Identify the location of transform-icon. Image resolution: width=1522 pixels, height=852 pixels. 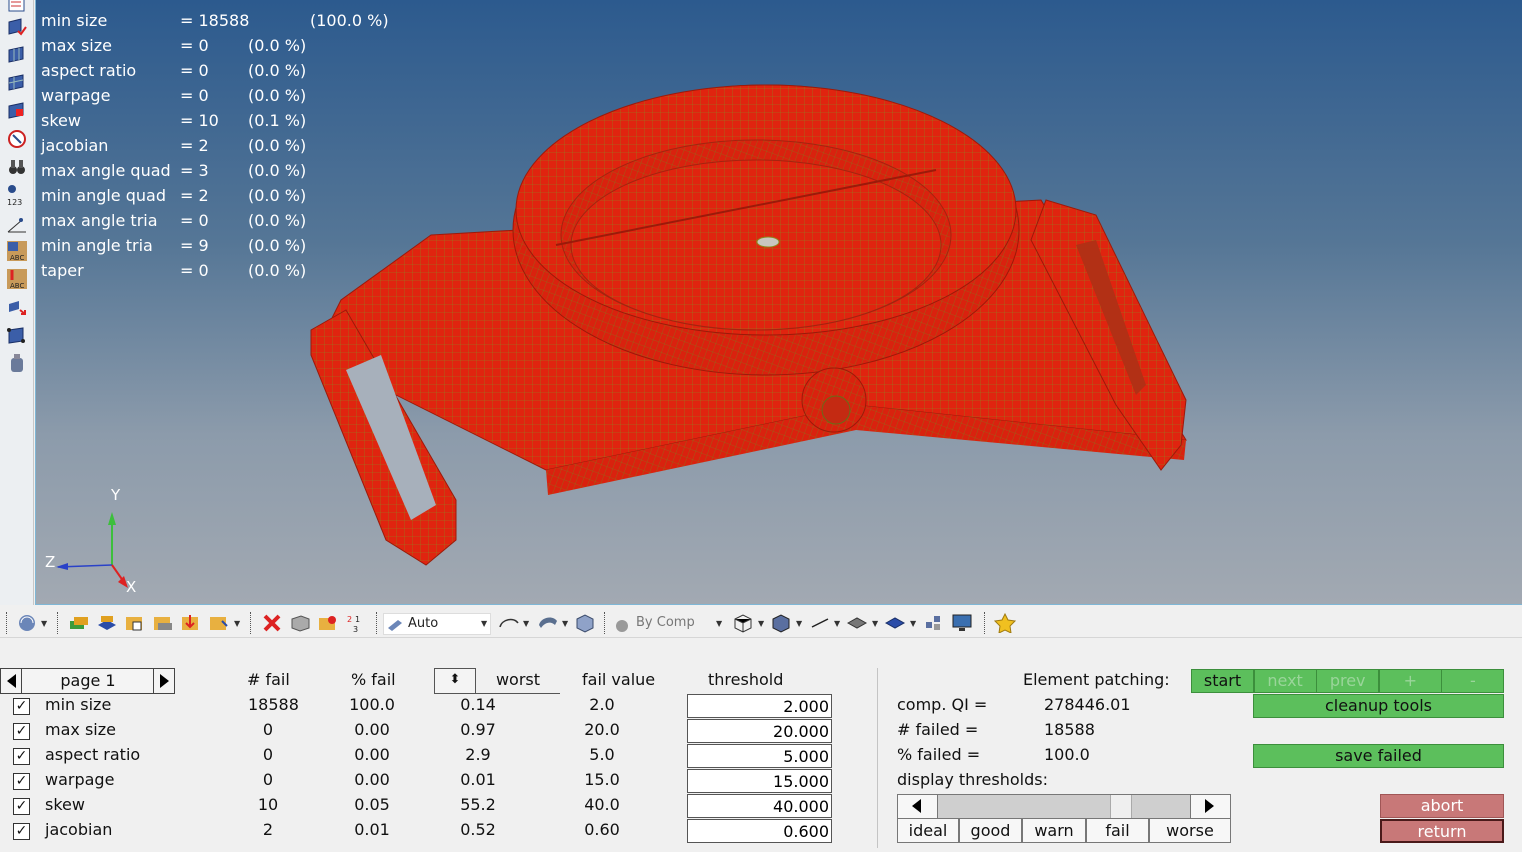
(17, 307).